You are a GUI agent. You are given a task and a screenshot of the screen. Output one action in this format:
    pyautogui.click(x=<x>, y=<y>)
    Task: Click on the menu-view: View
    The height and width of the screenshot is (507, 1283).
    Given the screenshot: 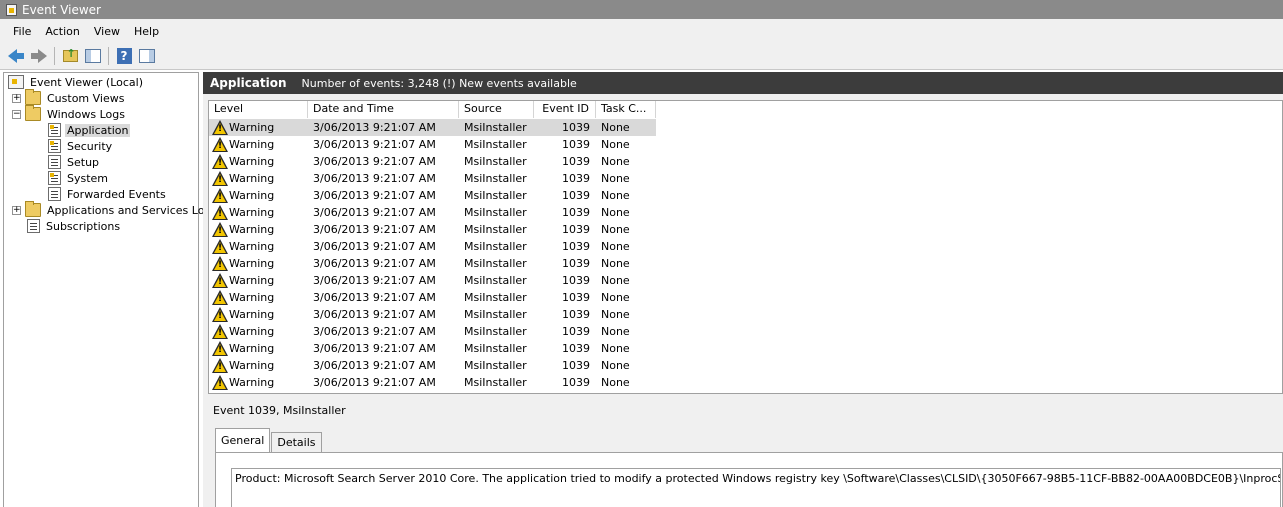 What is the action you would take?
    pyautogui.click(x=107, y=31)
    